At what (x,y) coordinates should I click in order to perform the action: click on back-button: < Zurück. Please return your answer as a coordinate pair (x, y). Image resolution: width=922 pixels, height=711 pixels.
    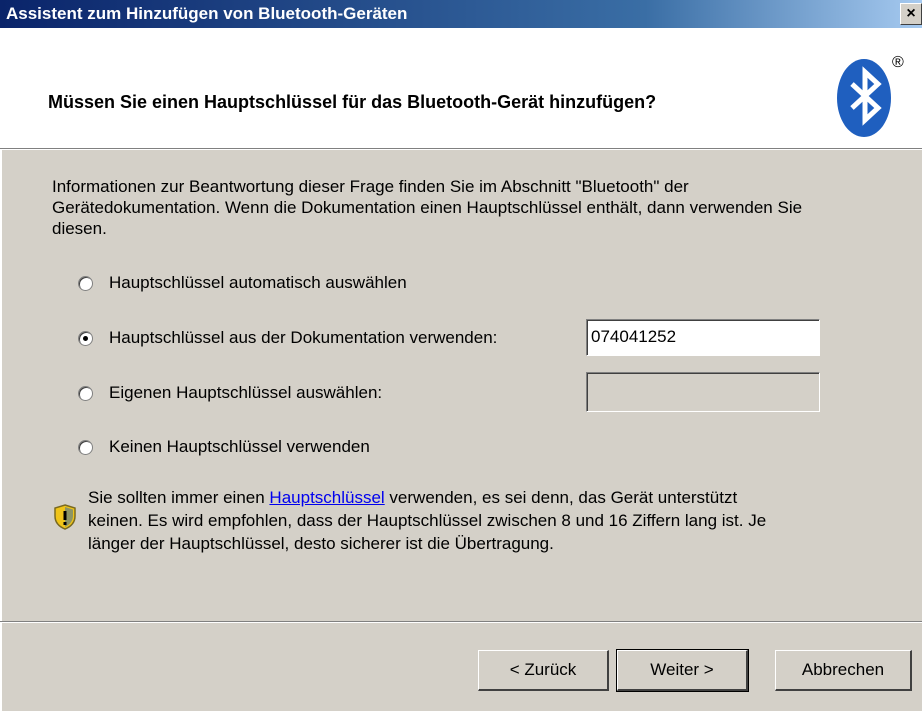
    Looking at the image, I should click on (543, 670).